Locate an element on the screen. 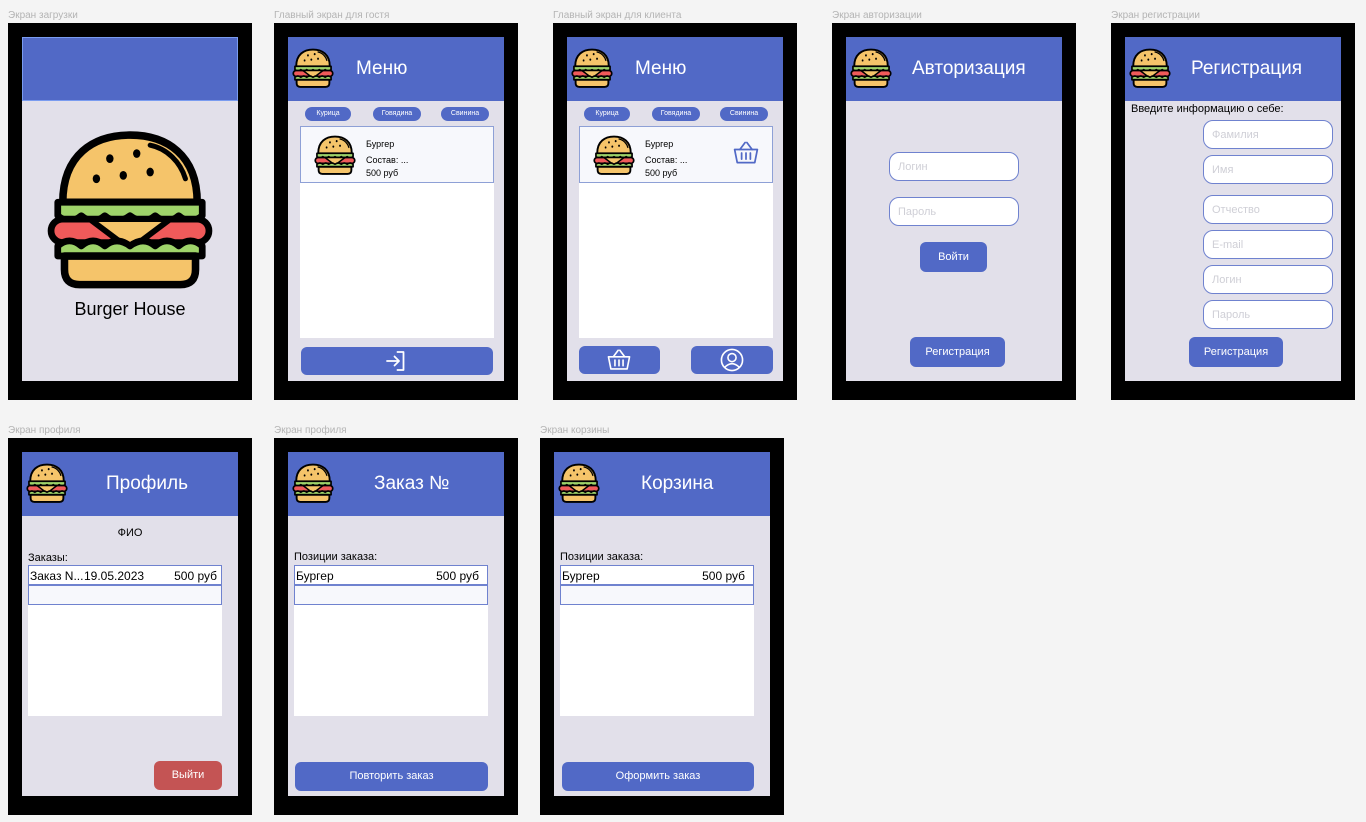 This screenshot has width=1366, height=822. checkout-button: Оформить заказ is located at coordinates (658, 776).